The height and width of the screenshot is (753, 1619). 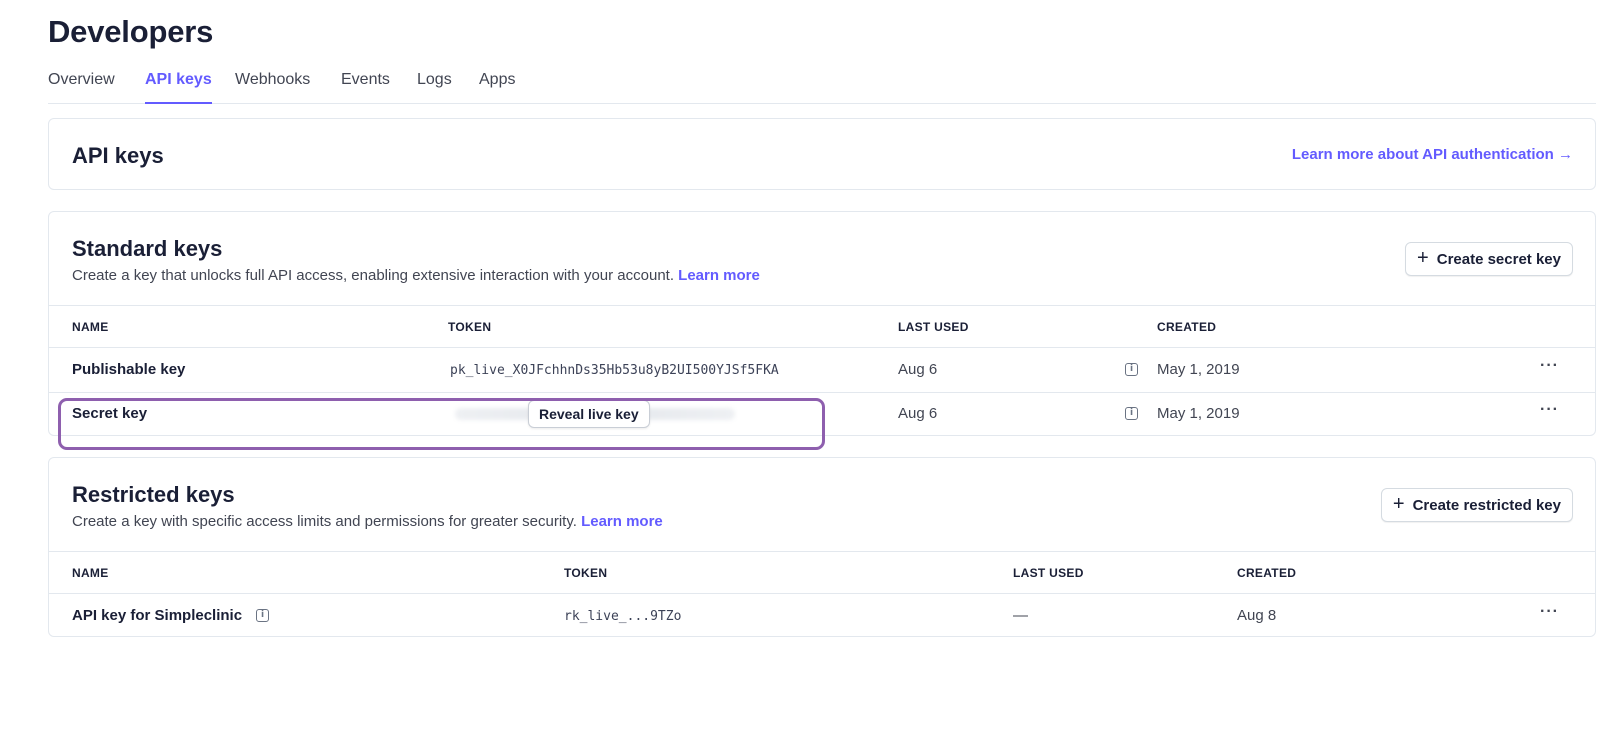 I want to click on key-token: rk_live_...9TZo, so click(x=622, y=616).